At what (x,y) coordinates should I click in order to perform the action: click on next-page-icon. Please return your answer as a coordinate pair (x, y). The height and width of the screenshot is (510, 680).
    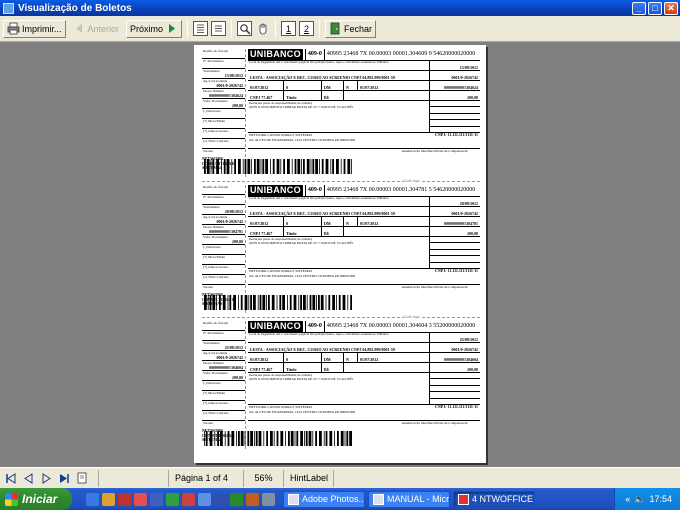
    Looking at the image, I should click on (46, 478).